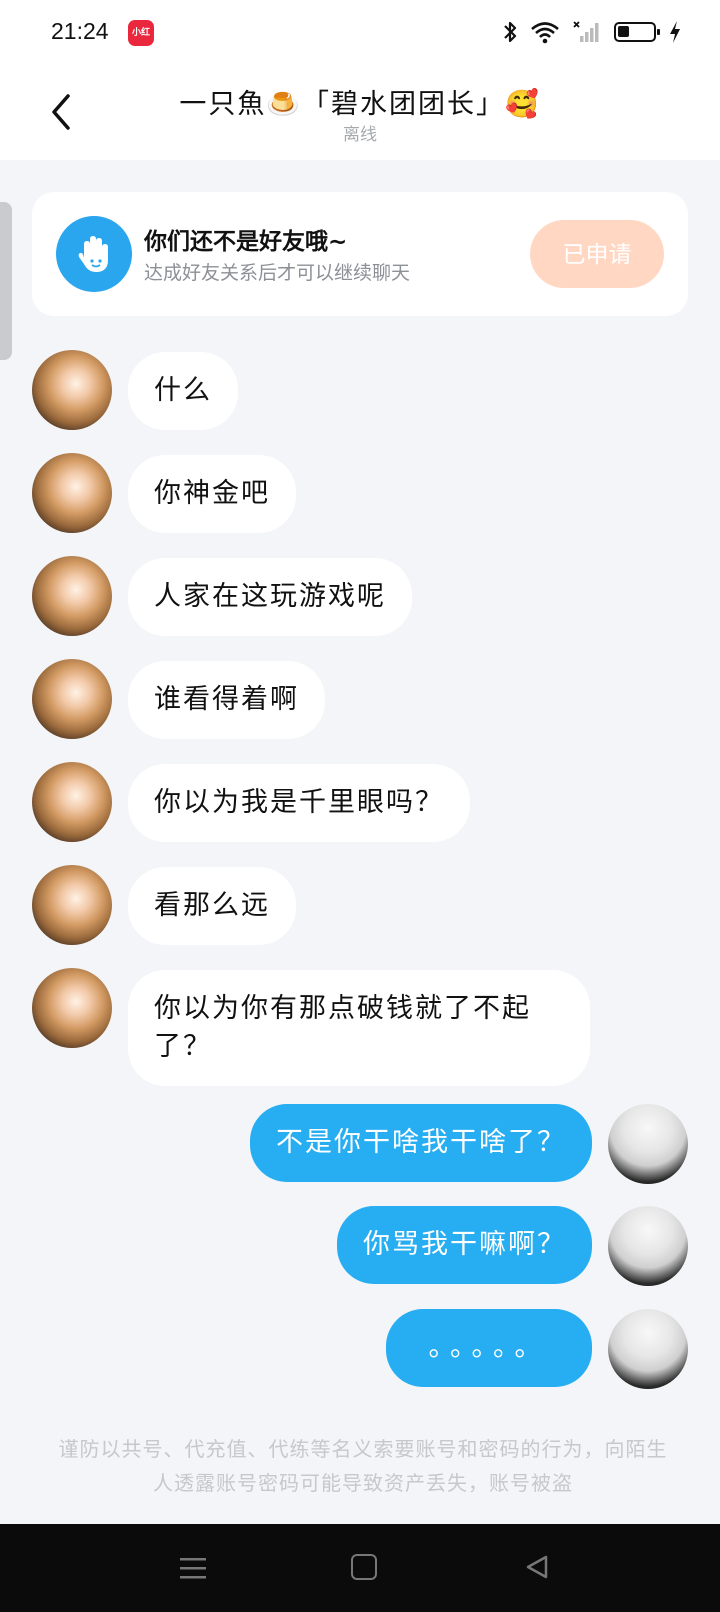 The width and height of the screenshot is (720, 1612). What do you see at coordinates (183, 391) in the screenshot?
I see `message-bubble: 什么` at bounding box center [183, 391].